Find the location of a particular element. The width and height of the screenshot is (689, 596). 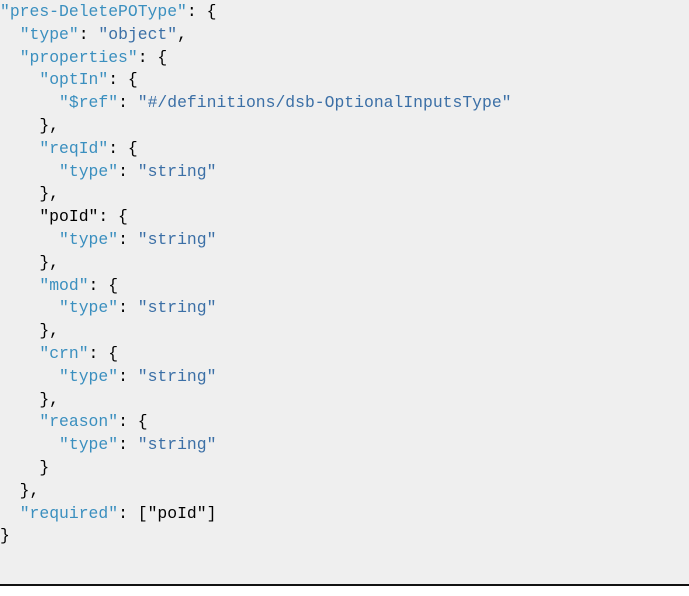

code-token-key: "pres-DeletePOType" is located at coordinates (93, 11).